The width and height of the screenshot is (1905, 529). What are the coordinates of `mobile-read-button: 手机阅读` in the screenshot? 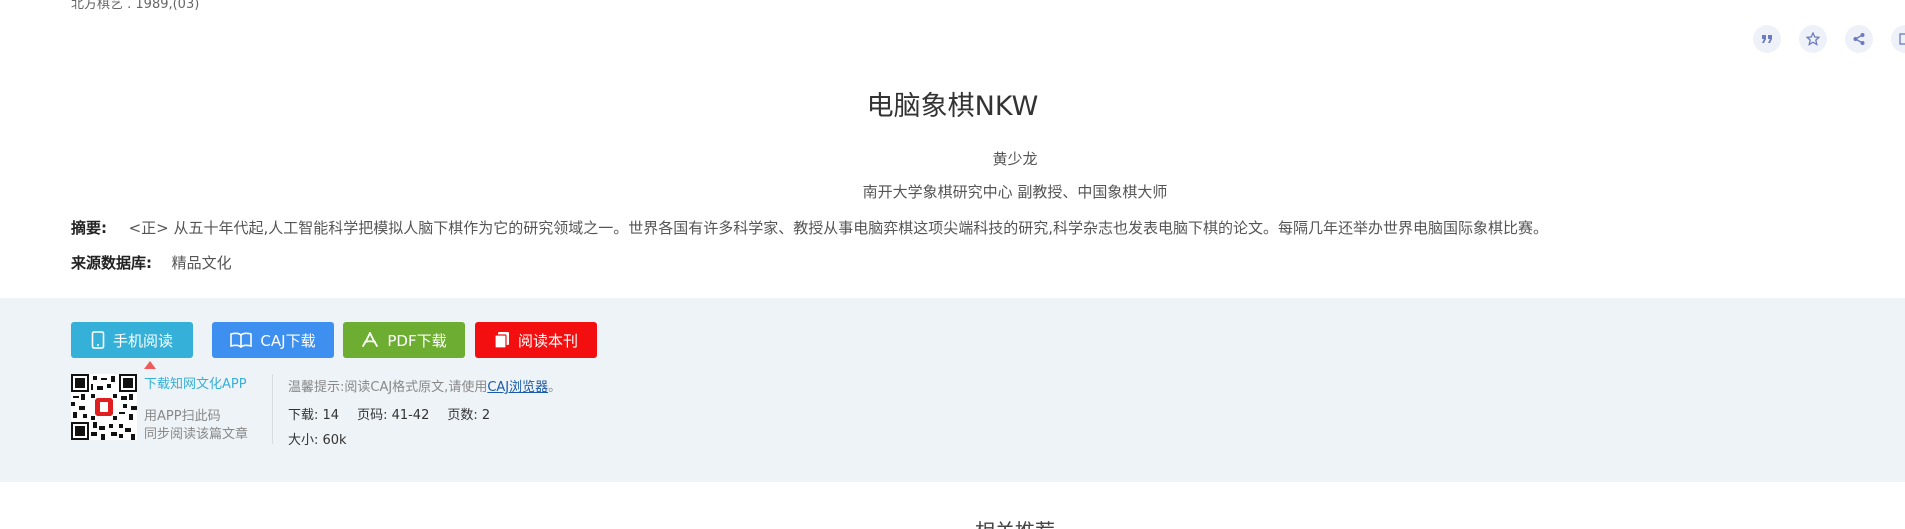 It's located at (132, 340).